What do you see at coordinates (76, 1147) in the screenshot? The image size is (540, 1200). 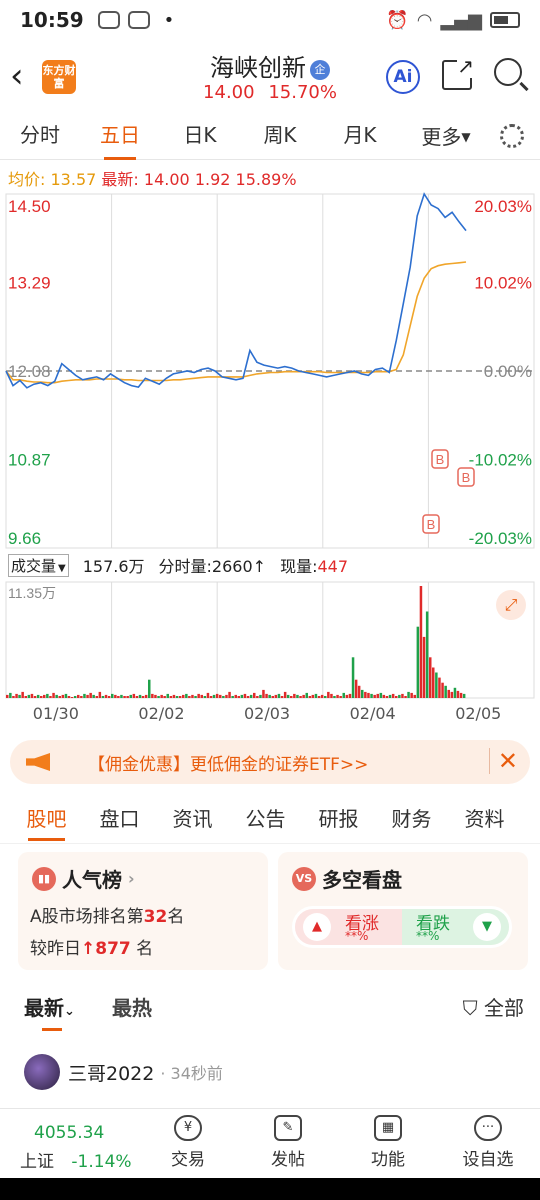 I see `index-ticker: 4055.34 上证 -1.14%` at bounding box center [76, 1147].